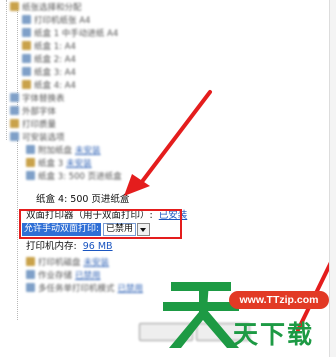  I want to click on watermark-text: 天下载, so click(274, 334).